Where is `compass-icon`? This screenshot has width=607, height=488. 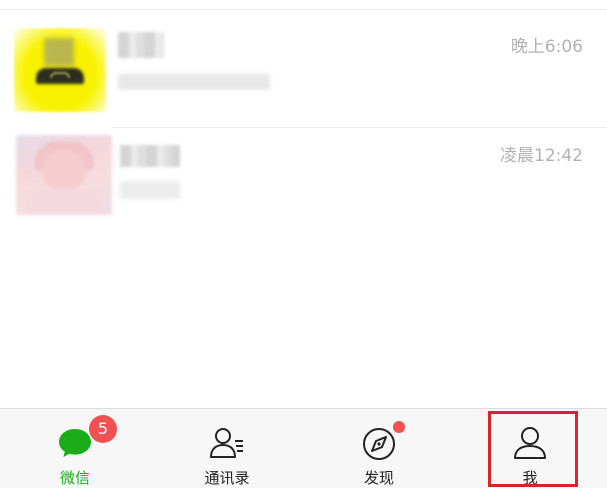
compass-icon is located at coordinates (379, 444).